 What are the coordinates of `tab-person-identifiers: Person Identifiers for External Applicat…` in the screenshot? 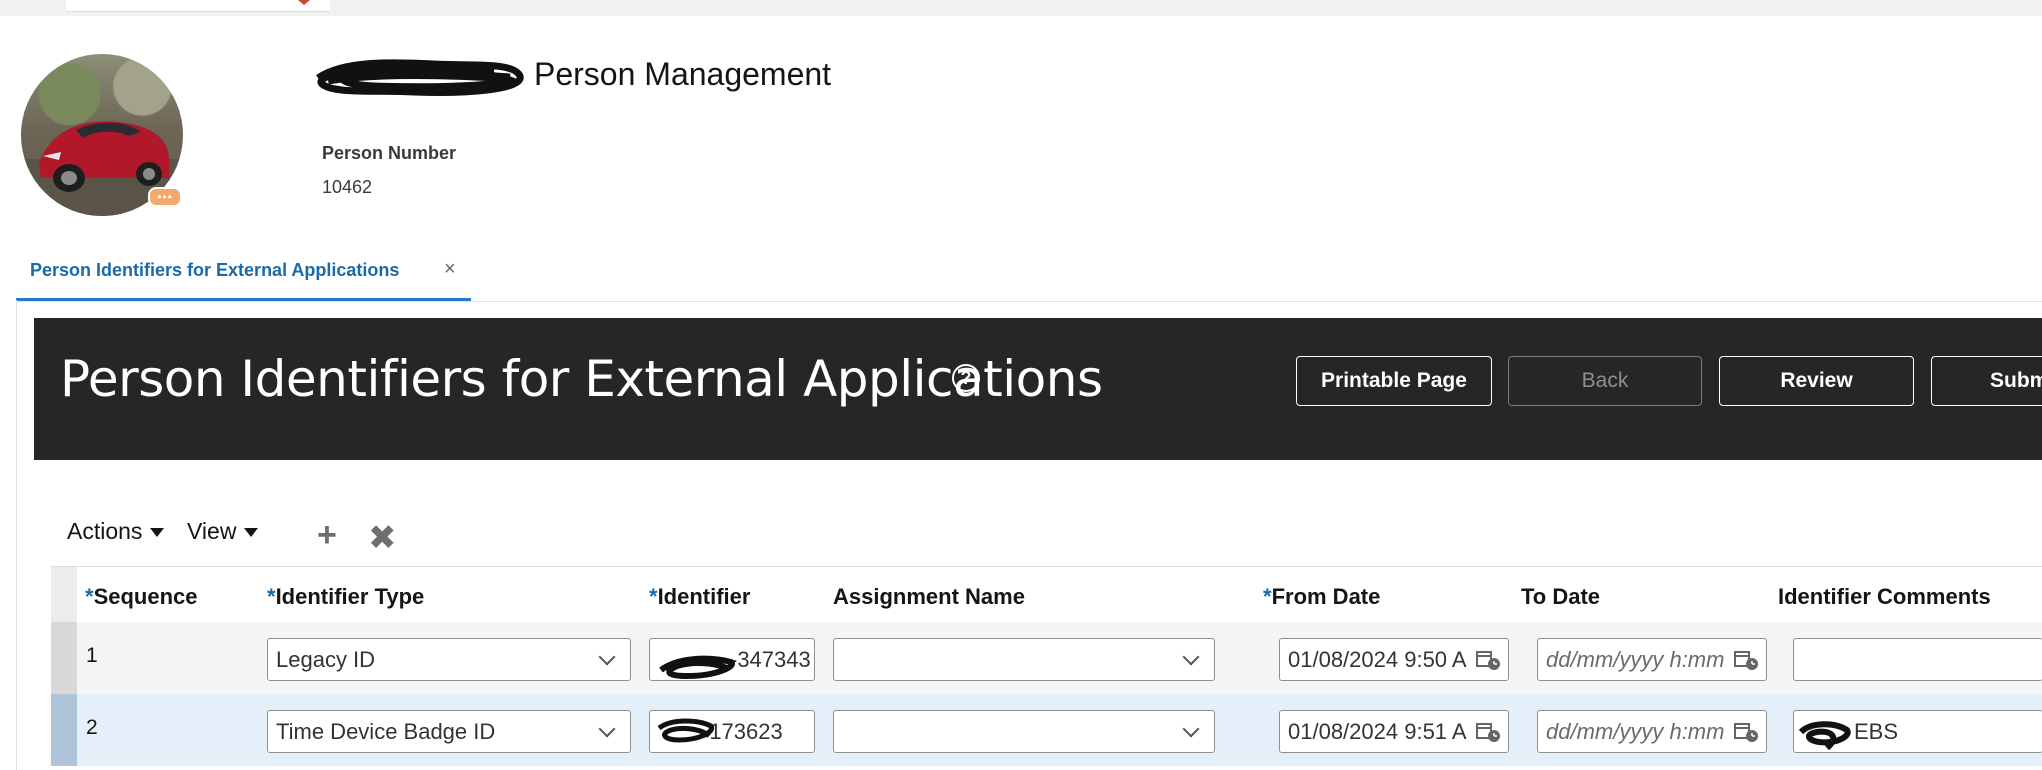 It's located at (243, 274).